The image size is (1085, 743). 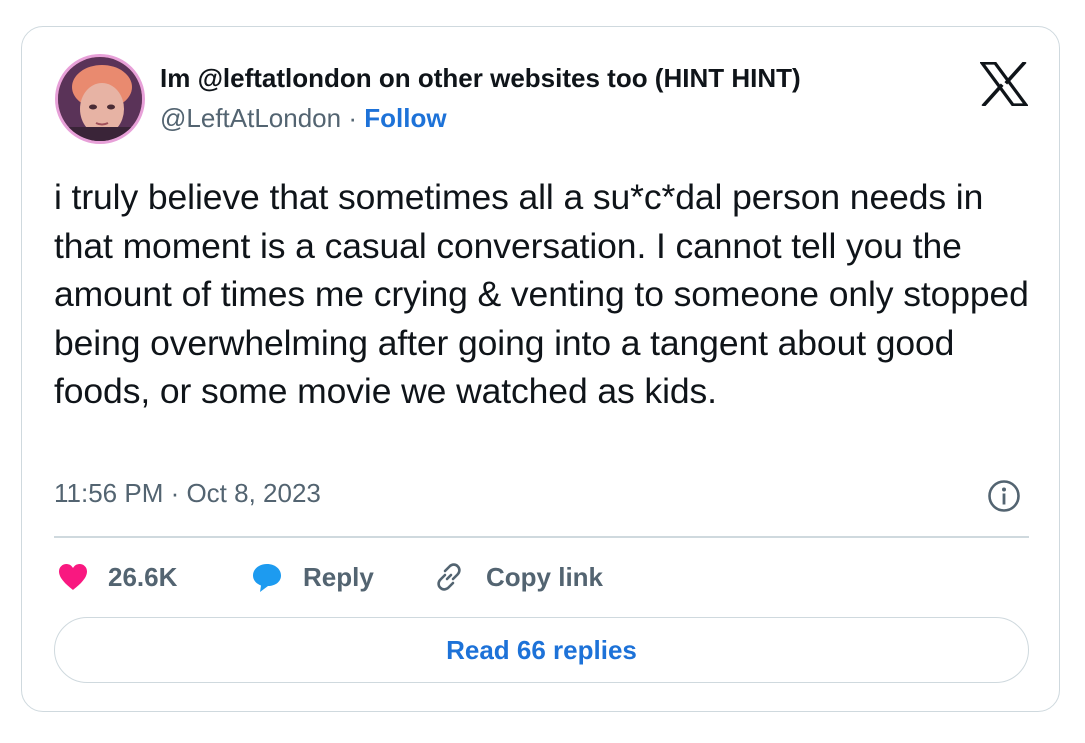 I want to click on copy-link-label: Copy link, so click(x=545, y=576).